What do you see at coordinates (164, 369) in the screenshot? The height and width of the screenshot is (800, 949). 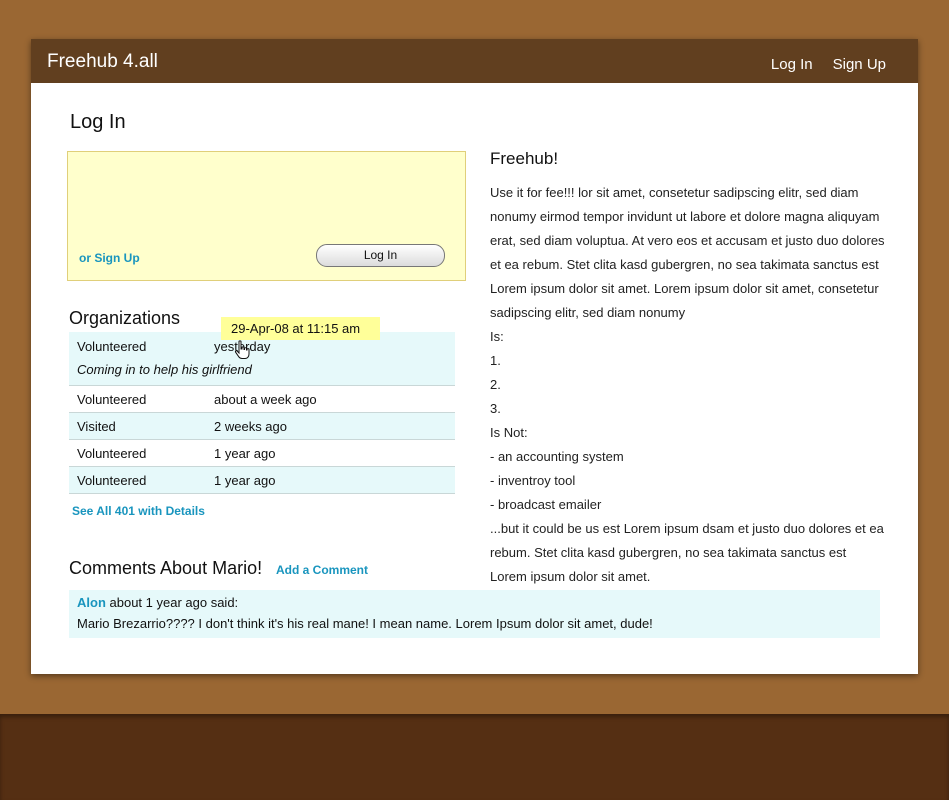 I see `row-note: Coming in to help his girlfriend` at bounding box center [164, 369].